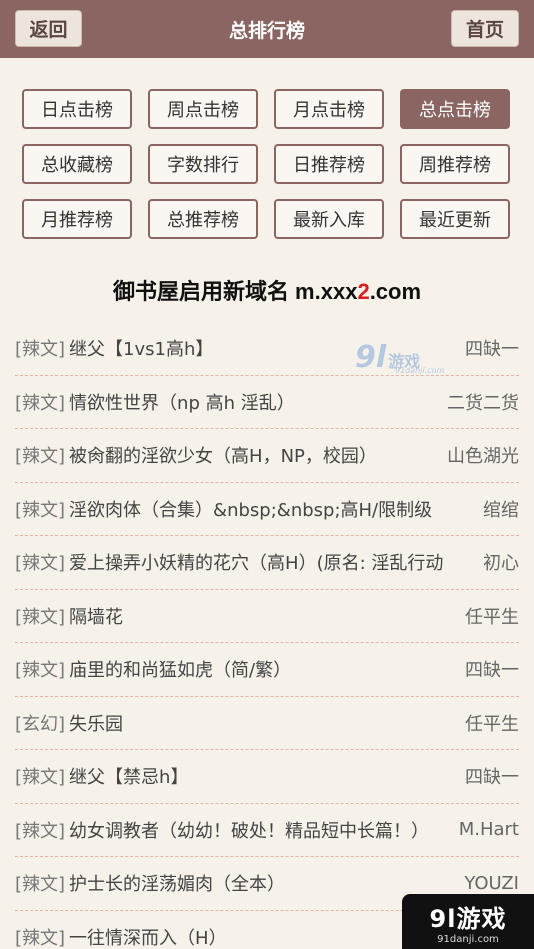  What do you see at coordinates (468, 939) in the screenshot?
I see `badge-url: 91danji.com` at bounding box center [468, 939].